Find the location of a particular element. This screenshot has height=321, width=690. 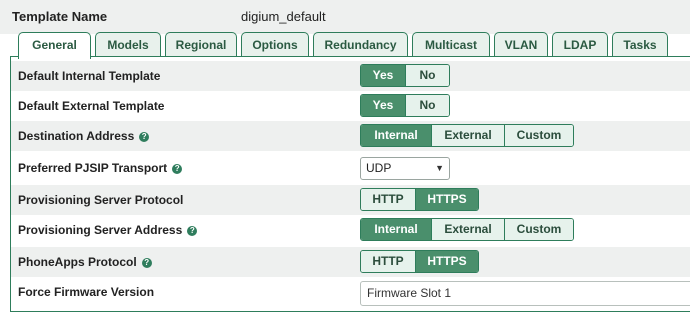

destination-address-toggle: Internal External Custom is located at coordinates (467, 135).